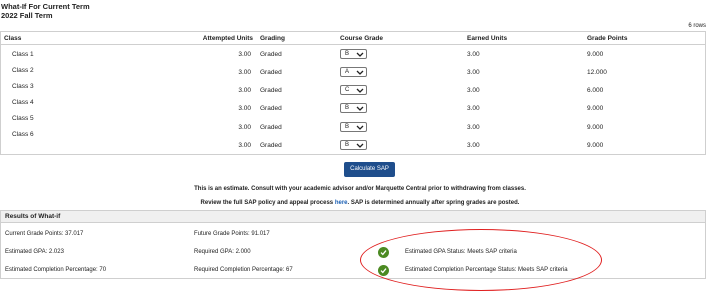 This screenshot has width=720, height=302. What do you see at coordinates (13, 38) in the screenshot?
I see `header-class: Class` at bounding box center [13, 38].